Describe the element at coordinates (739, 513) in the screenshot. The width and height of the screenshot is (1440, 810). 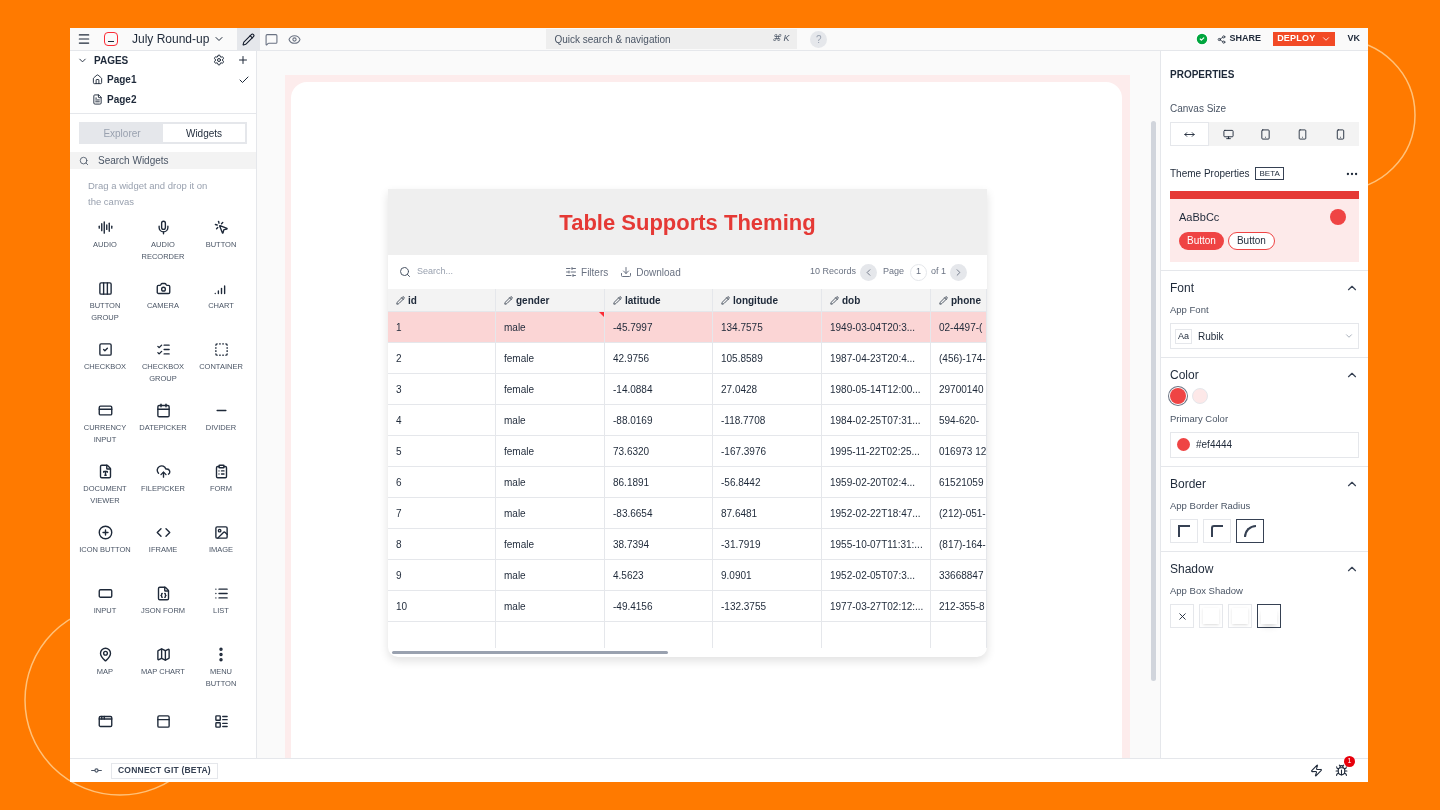
I see `table-cell-text: 87.6481` at that location.